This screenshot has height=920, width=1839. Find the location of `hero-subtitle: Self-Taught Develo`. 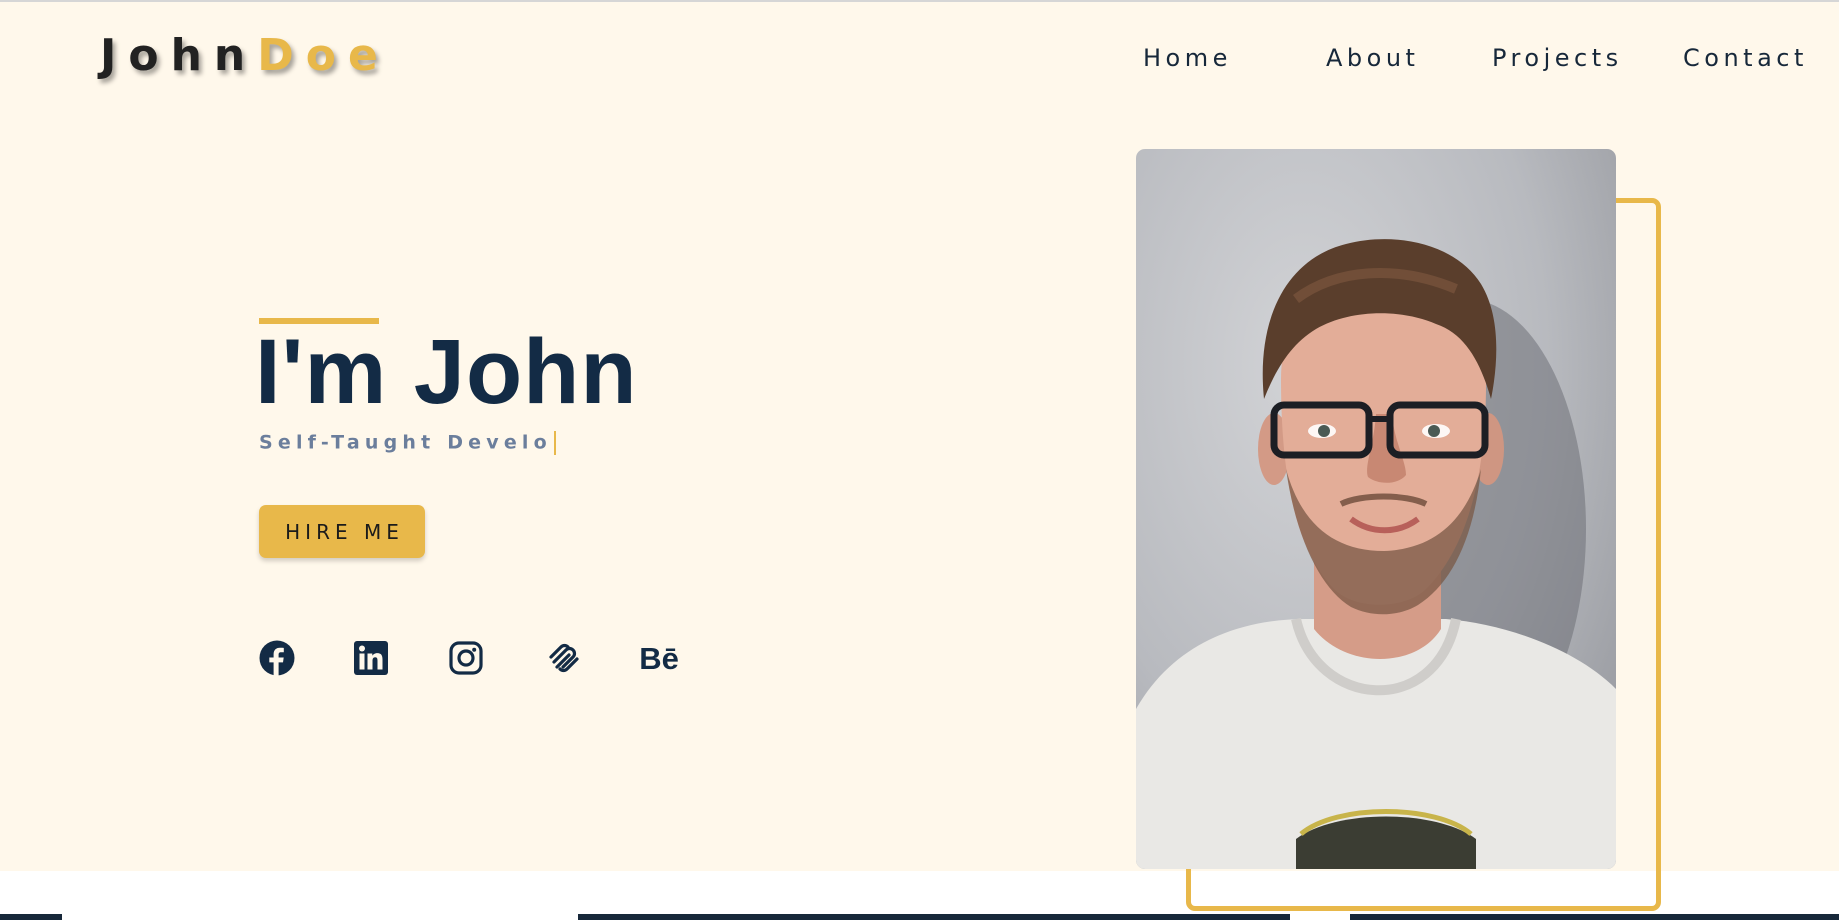

hero-subtitle: Self-Taught Develo is located at coordinates (407, 443).